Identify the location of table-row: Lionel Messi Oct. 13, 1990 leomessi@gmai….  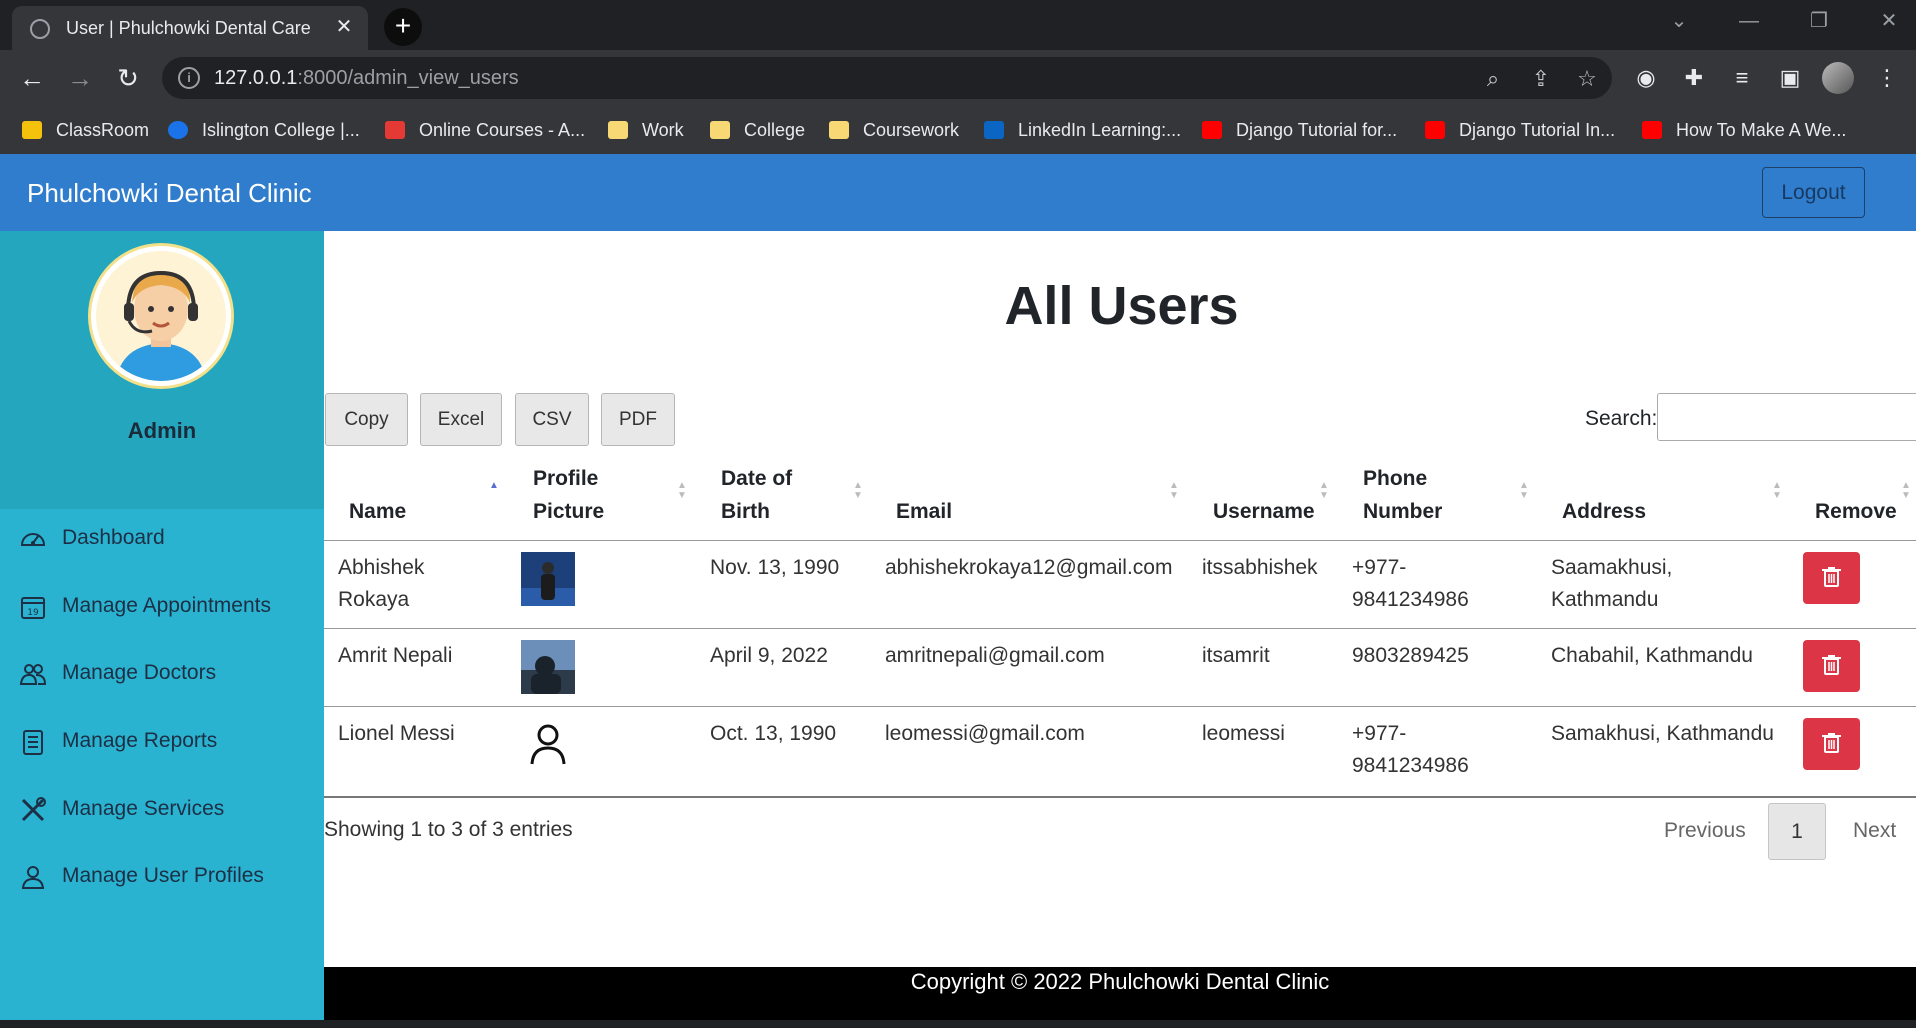
(1120, 751).